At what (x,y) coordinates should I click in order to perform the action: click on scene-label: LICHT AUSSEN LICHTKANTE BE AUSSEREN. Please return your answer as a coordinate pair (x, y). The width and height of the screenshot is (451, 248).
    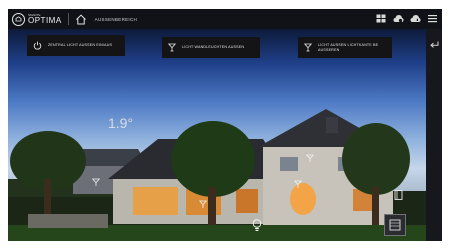
    Looking at the image, I should click on (348, 47).